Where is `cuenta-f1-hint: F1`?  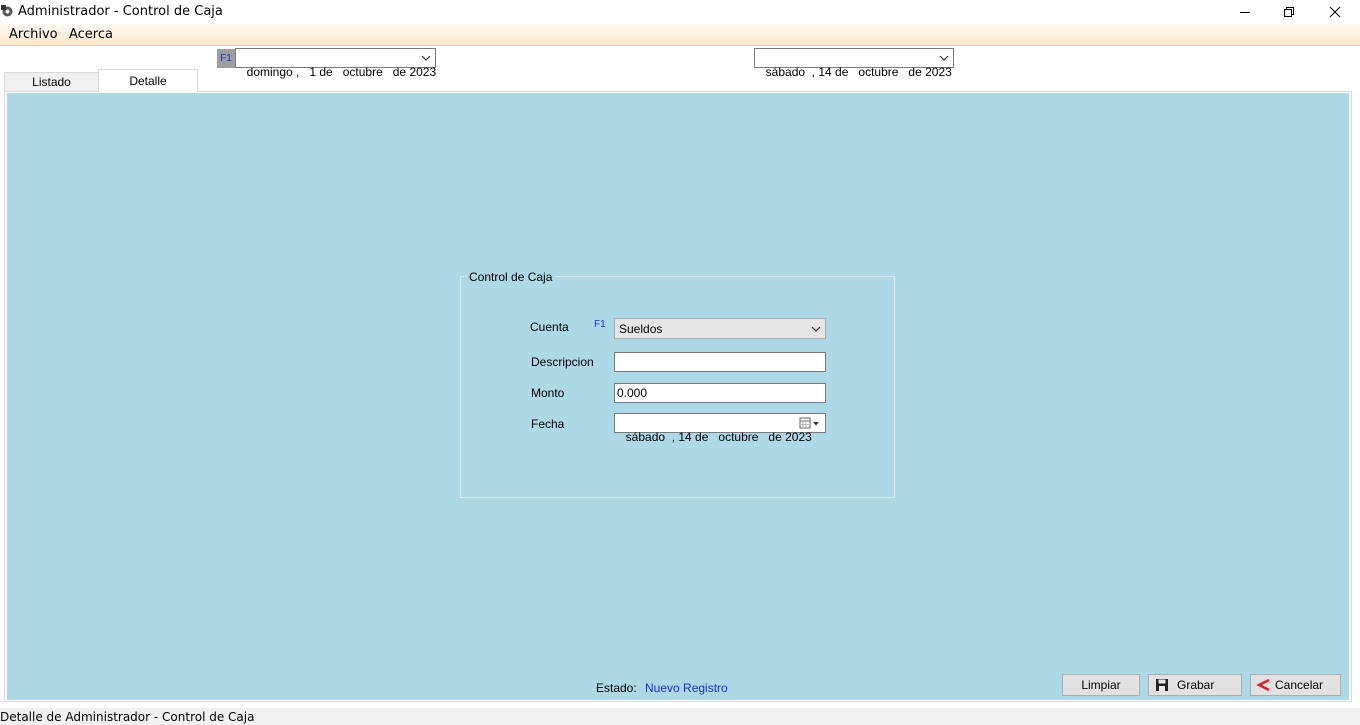
cuenta-f1-hint: F1 is located at coordinates (600, 324).